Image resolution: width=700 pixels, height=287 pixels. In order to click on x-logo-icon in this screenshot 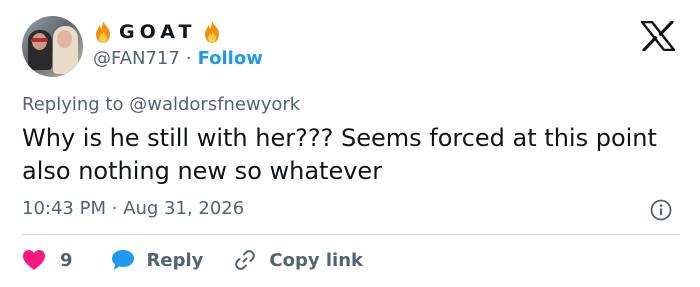, I will do `click(658, 36)`.